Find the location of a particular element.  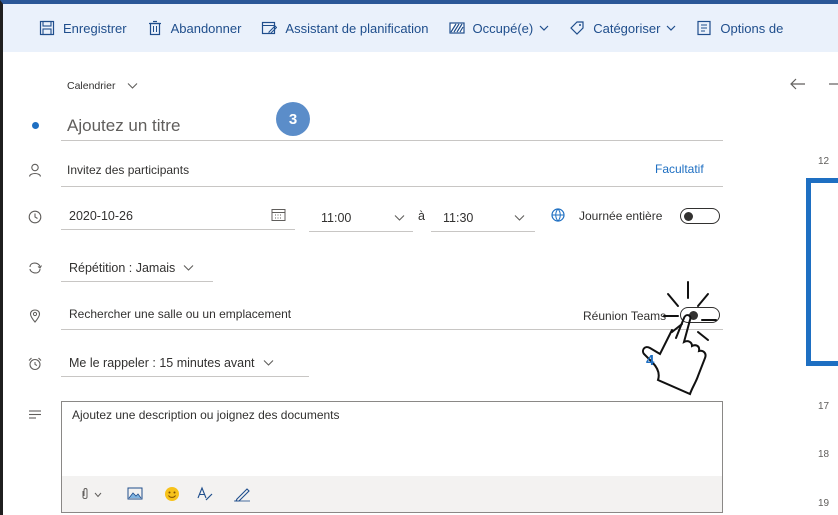

title-input: Ajoutez un titre is located at coordinates (123, 126).